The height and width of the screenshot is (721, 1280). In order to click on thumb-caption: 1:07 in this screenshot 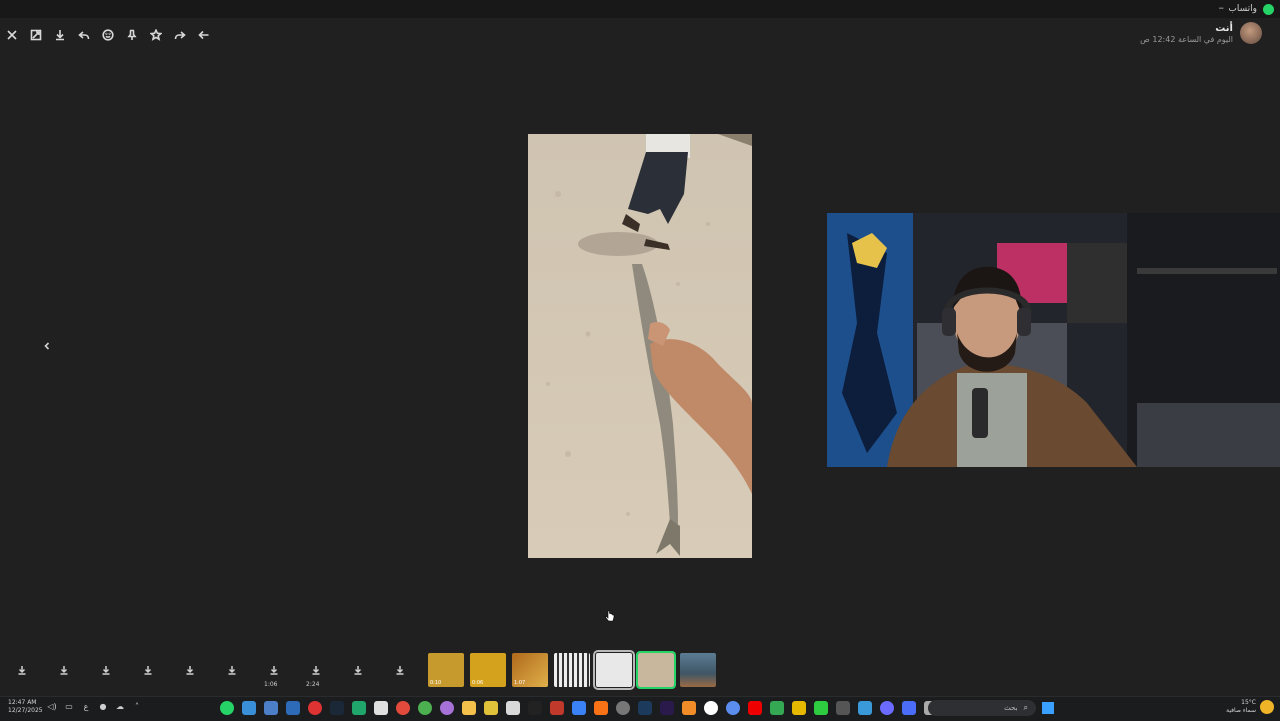, I will do `click(520, 683)`.